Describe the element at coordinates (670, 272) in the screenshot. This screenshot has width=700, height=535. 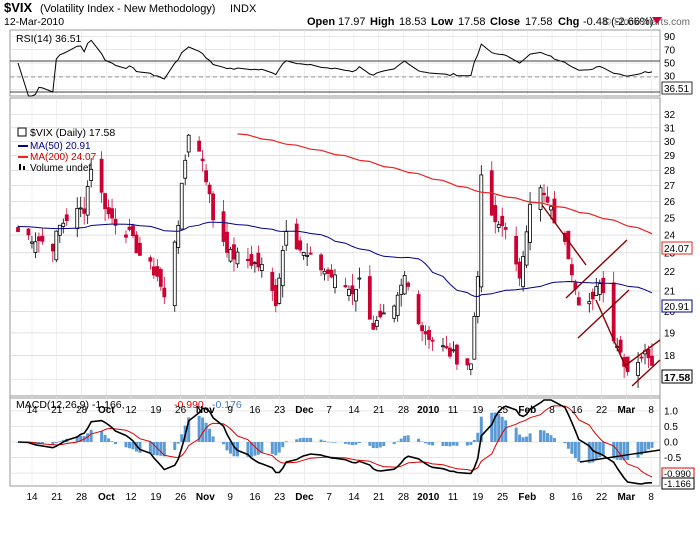
I see `price-tick-label: 22` at that location.